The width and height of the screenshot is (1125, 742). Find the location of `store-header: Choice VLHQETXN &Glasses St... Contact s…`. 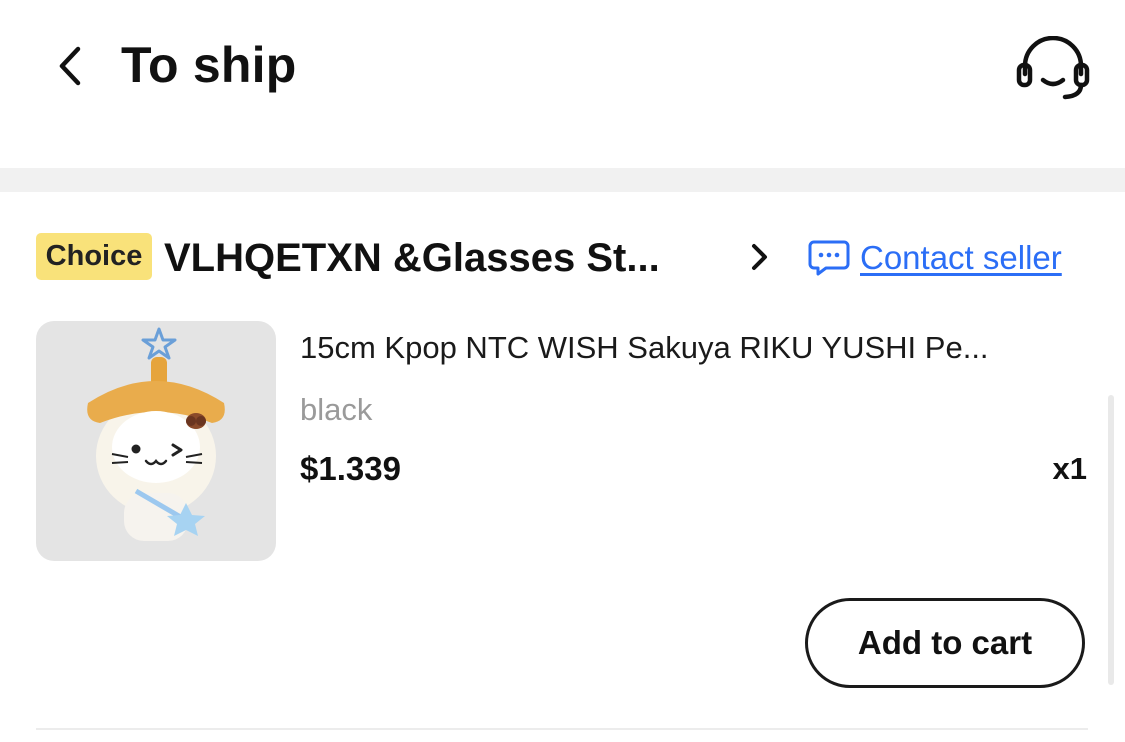

store-header: Choice VLHQETXN &Glasses St... Contact s… is located at coordinates (563, 258).